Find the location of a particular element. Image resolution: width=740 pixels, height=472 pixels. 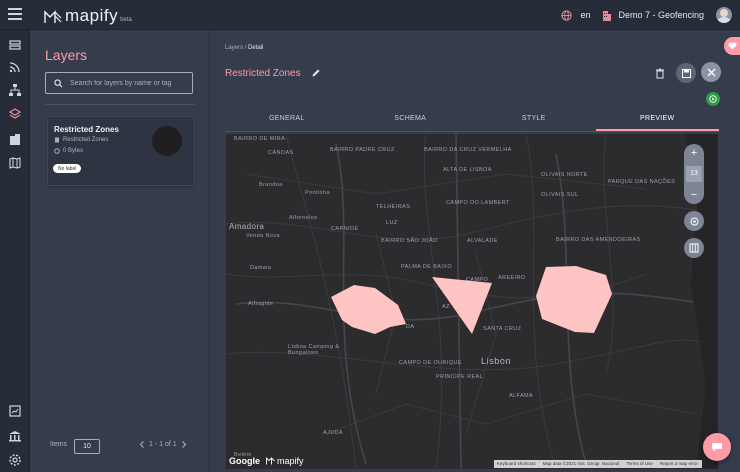

zoom-control: + 13 − is located at coordinates (694, 174).